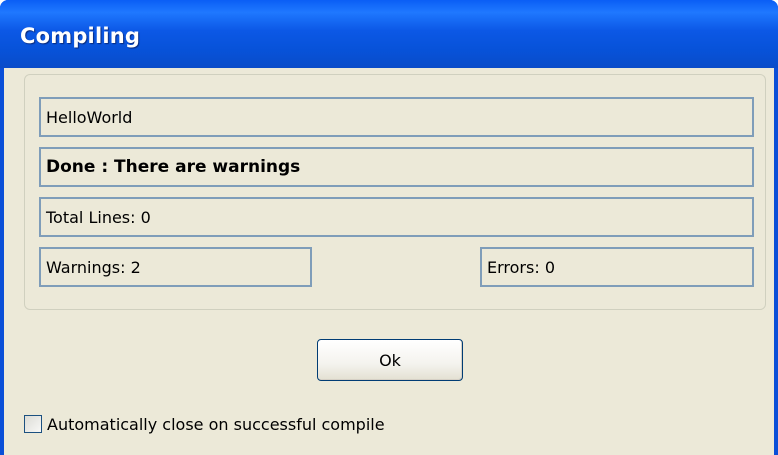 This screenshot has height=455, width=778. I want to click on title-bar: Compiling, so click(389, 34).